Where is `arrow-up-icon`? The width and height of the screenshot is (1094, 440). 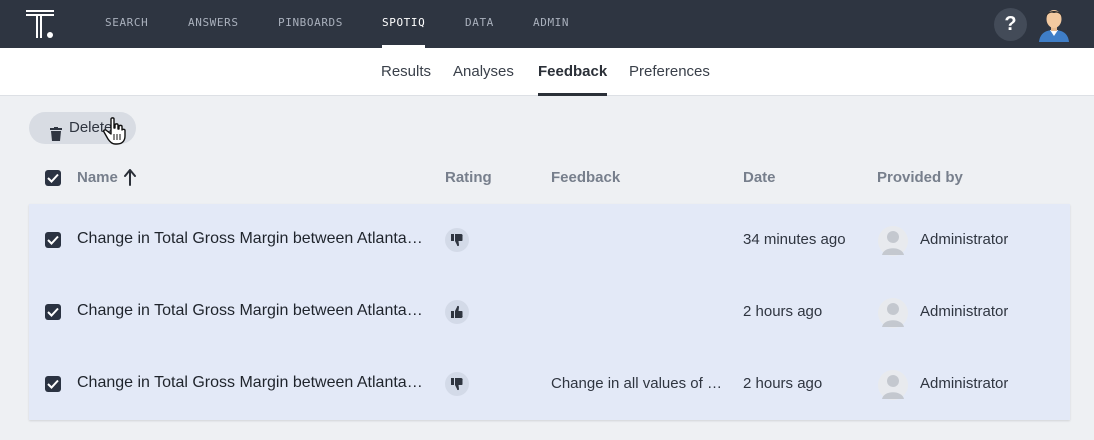
arrow-up-icon is located at coordinates (130, 177).